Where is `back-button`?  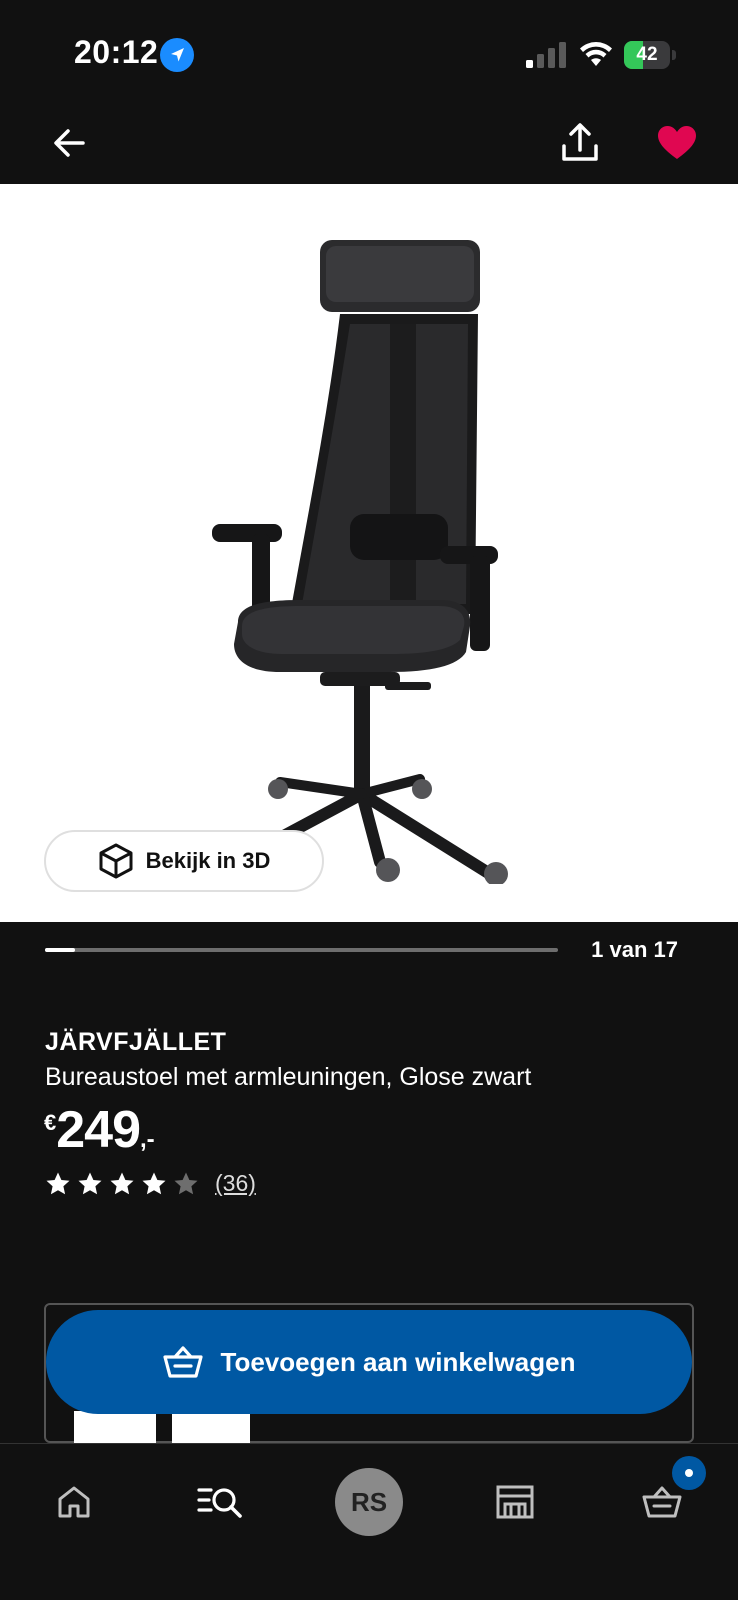
back-button is located at coordinates (69, 143).